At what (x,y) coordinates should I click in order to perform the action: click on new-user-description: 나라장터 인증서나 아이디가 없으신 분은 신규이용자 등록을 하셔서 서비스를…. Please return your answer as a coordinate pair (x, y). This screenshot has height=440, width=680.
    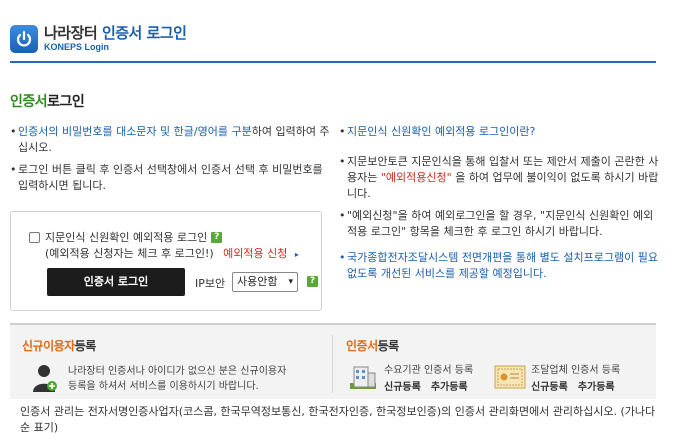
    Looking at the image, I should click on (177, 379).